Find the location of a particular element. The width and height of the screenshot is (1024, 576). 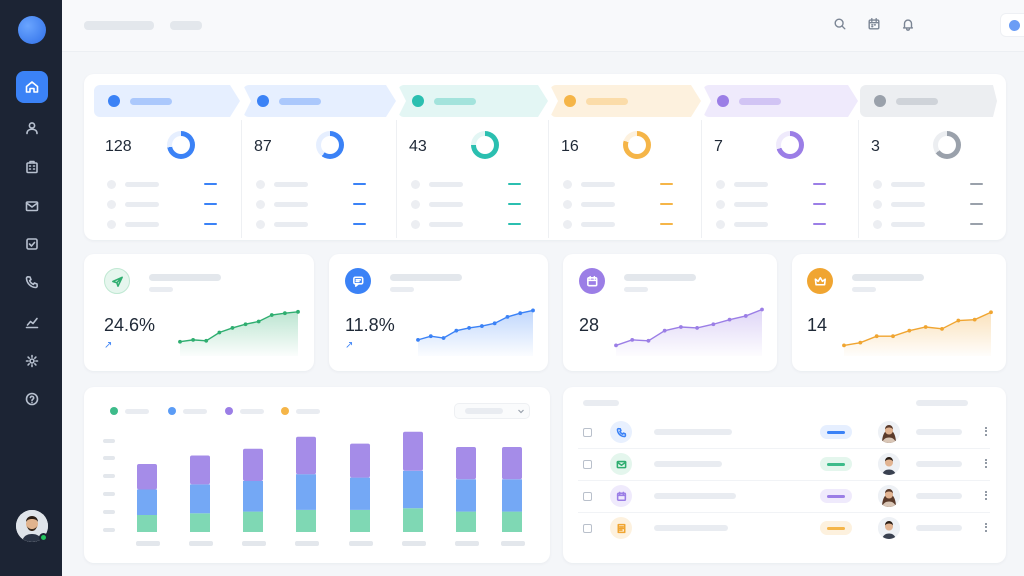

sidebar-item-companies is located at coordinates (32, 167).